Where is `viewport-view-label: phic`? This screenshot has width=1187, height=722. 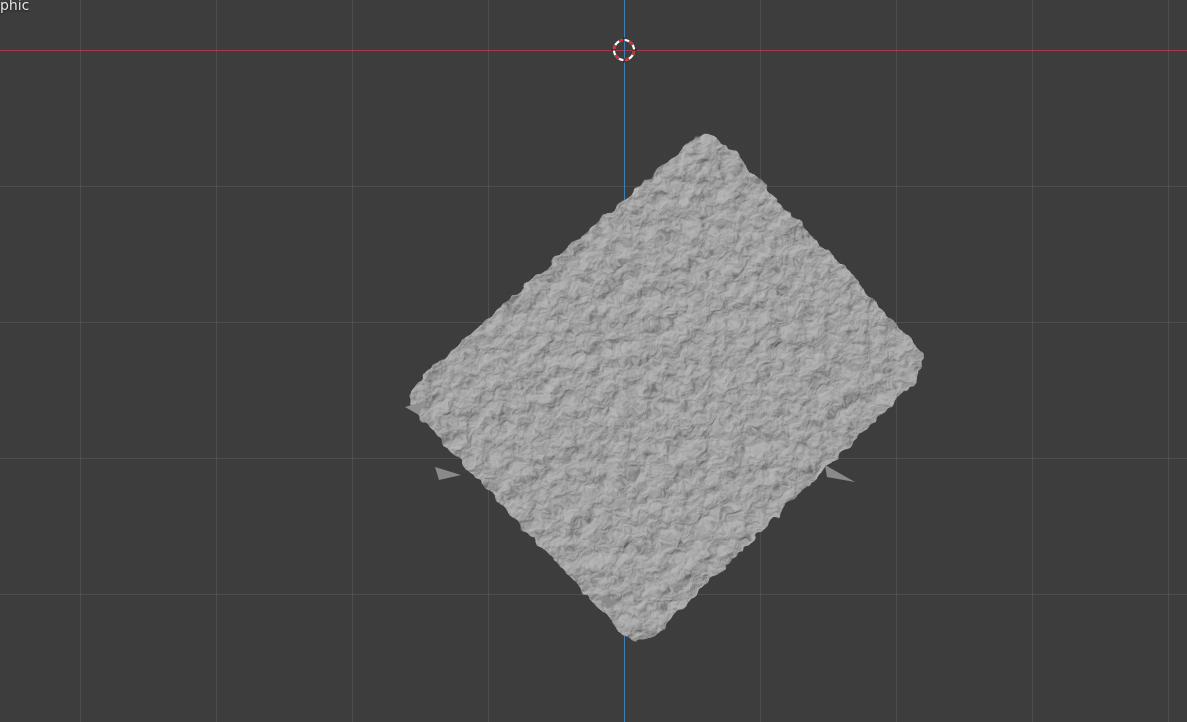 viewport-view-label: phic is located at coordinates (15, 7).